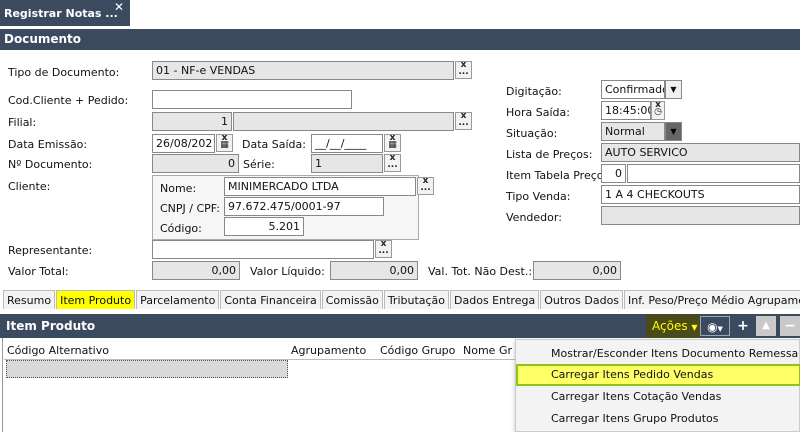 This screenshot has width=800, height=432. I want to click on digitacao-label: Digitação:, so click(534, 91).